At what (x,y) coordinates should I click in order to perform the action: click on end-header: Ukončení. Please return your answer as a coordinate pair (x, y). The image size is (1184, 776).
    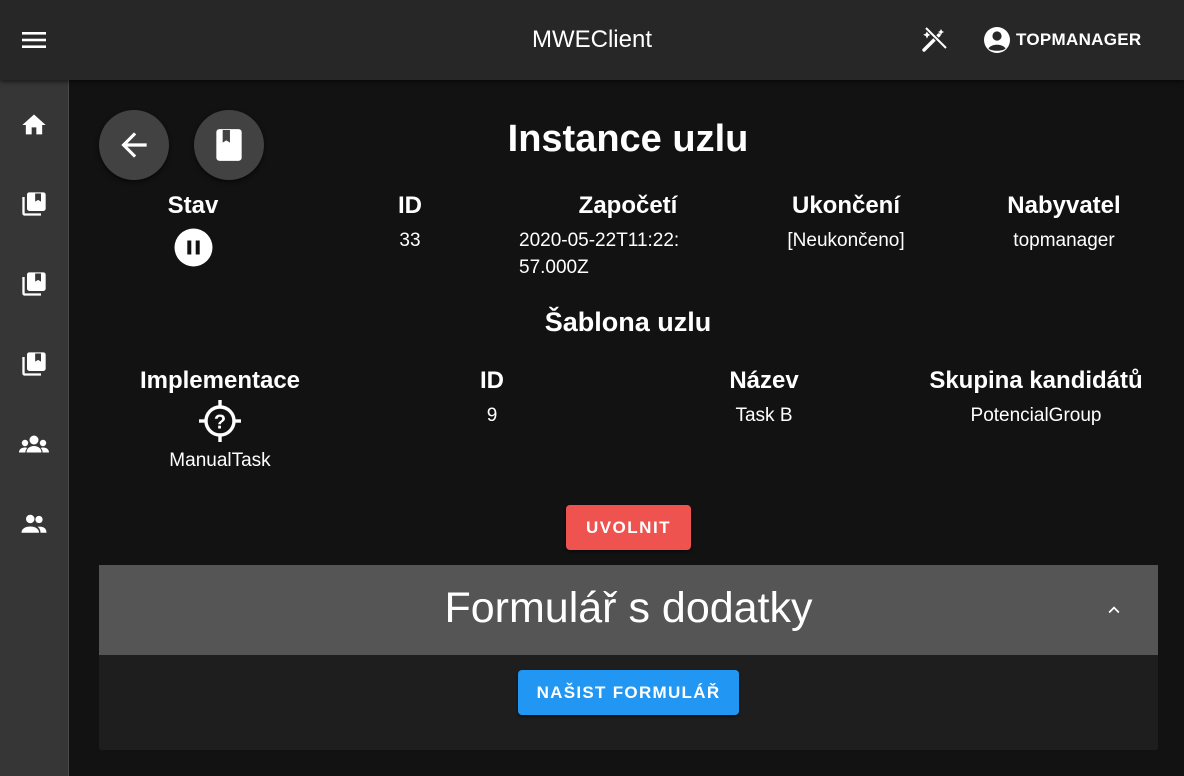
    Looking at the image, I should click on (846, 205).